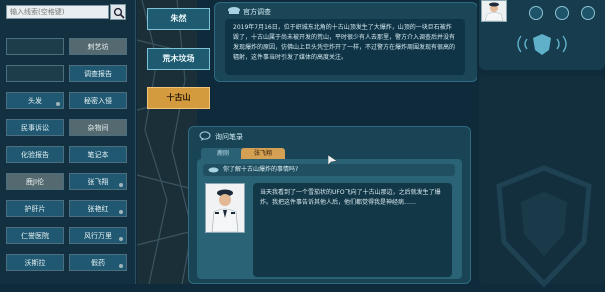  I want to click on tab-witness-2: 张飞翔, so click(263, 153).